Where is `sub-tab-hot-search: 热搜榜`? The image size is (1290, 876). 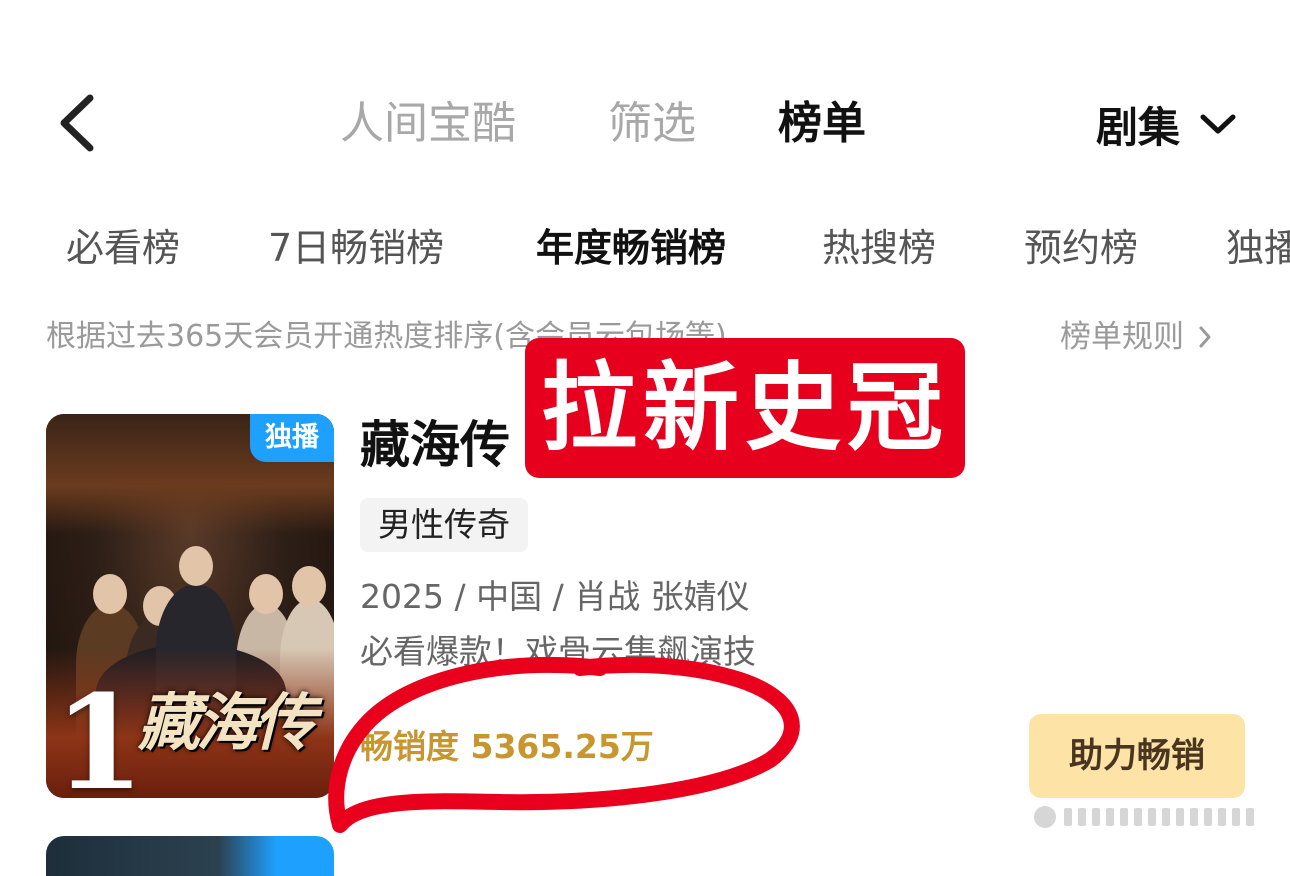
sub-tab-hot-search: 热搜榜 is located at coordinates (879, 248).